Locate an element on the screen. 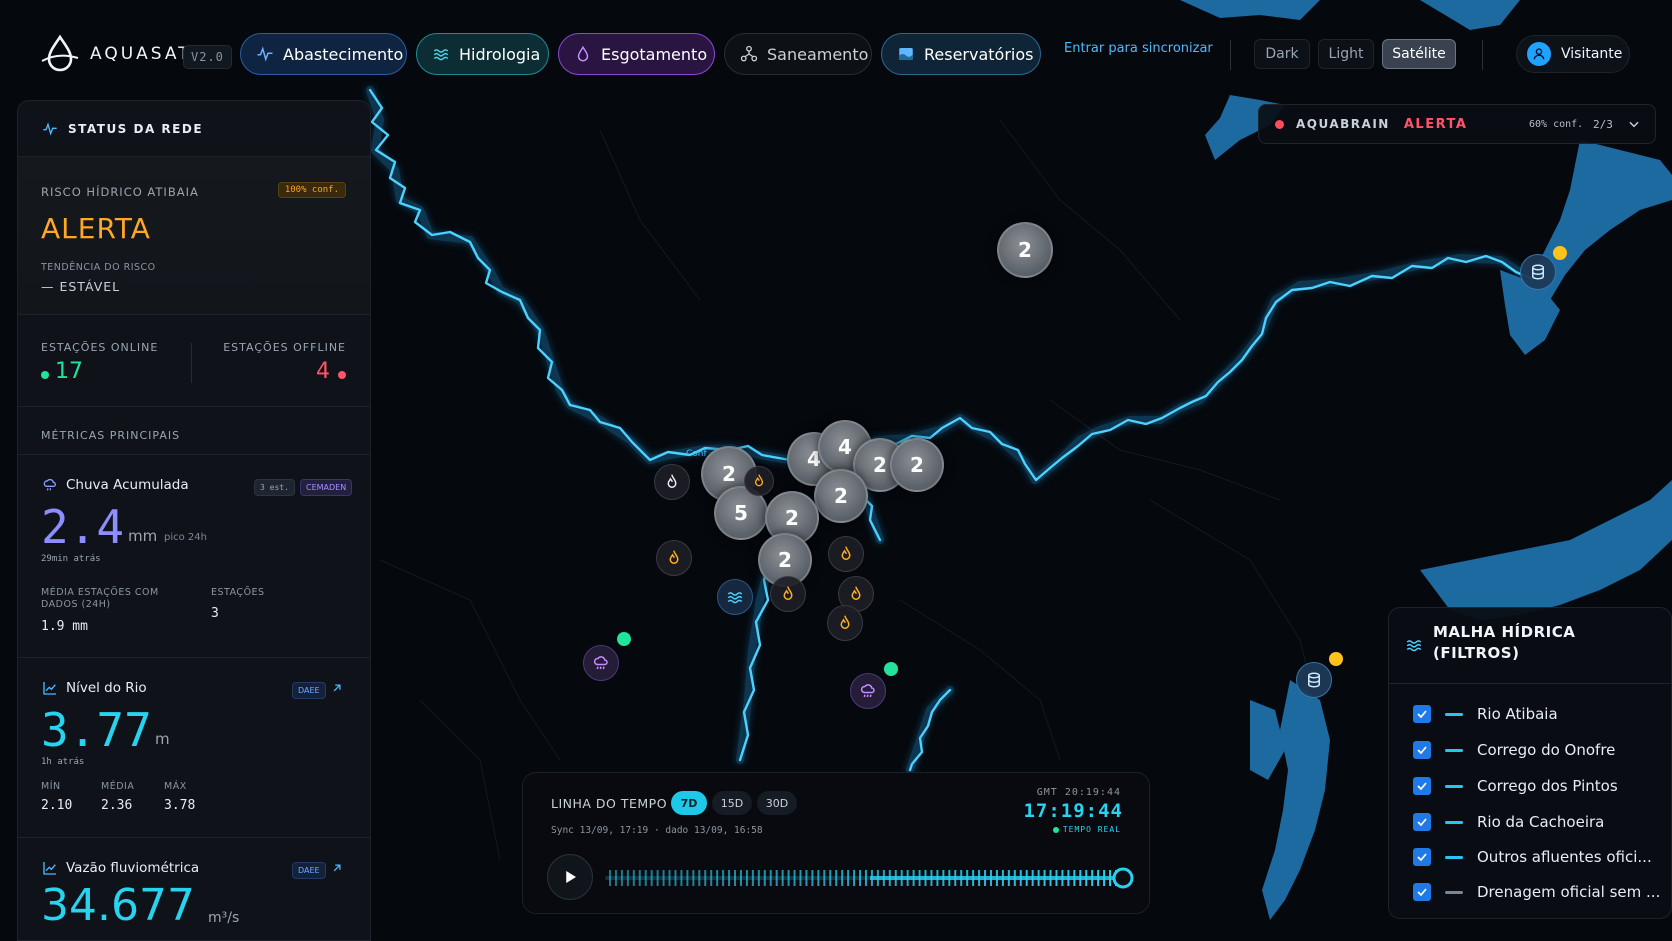  metrics-heading: MÉTRICAS PRINCIPAIS is located at coordinates (111, 435).